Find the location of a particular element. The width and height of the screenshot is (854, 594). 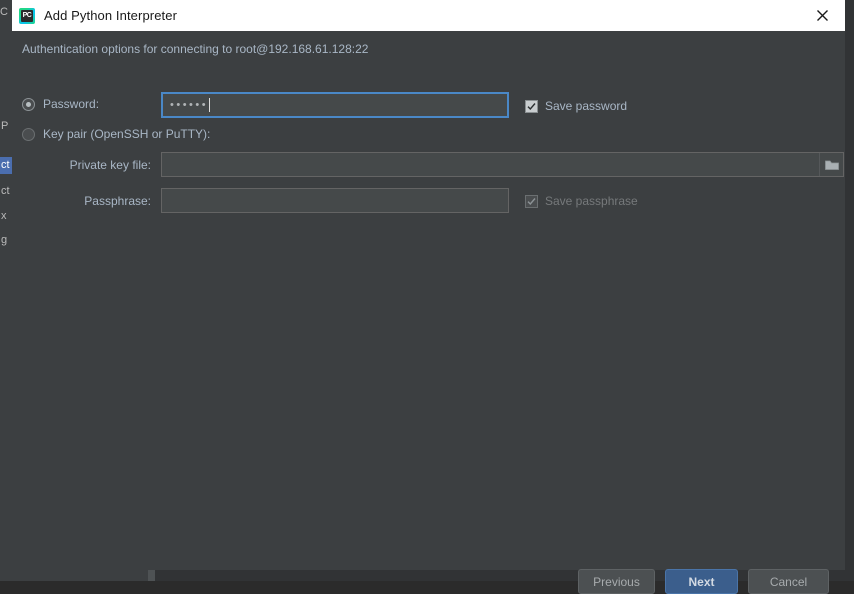

pycharm-icon: PC is located at coordinates (27, 15).